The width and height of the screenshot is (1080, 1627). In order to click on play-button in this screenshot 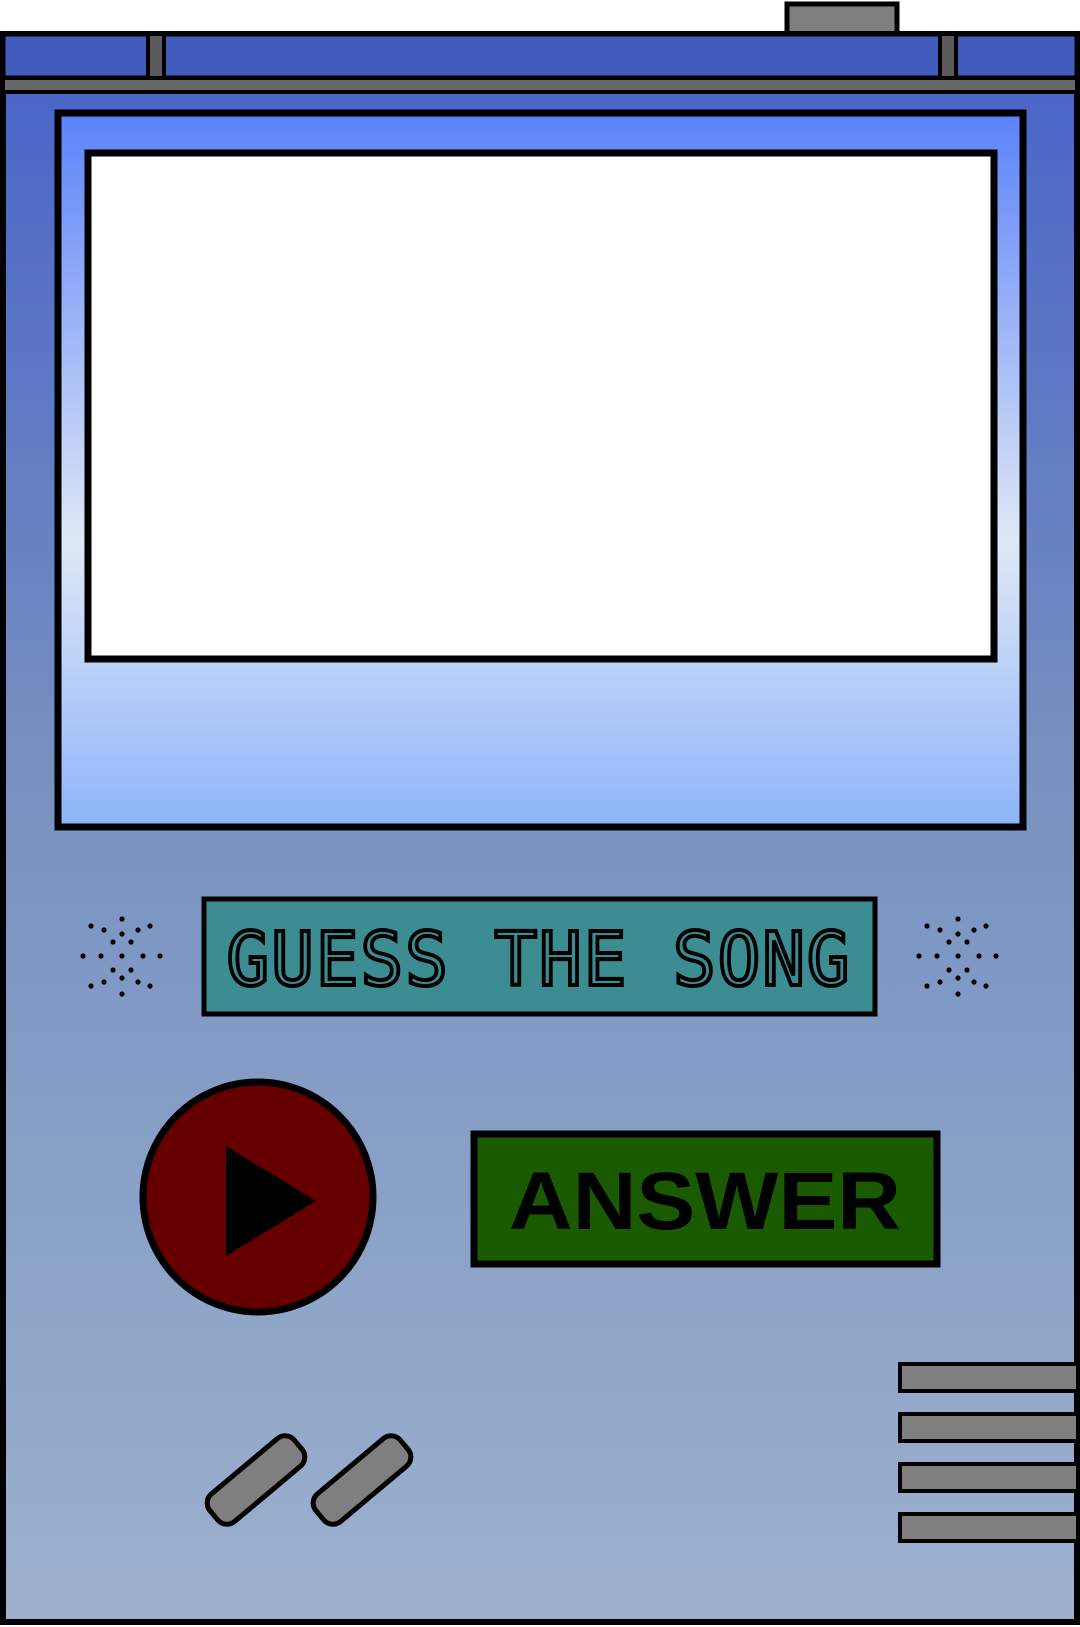, I will do `click(258, 1197)`.